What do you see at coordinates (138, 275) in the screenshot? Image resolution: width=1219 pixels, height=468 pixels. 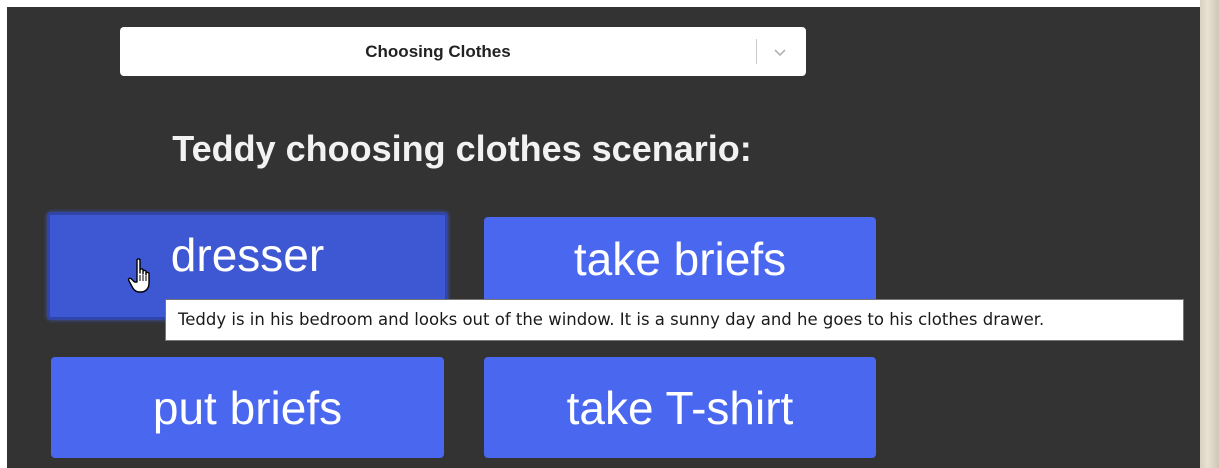 I see `hand-pointer-icon` at bounding box center [138, 275].